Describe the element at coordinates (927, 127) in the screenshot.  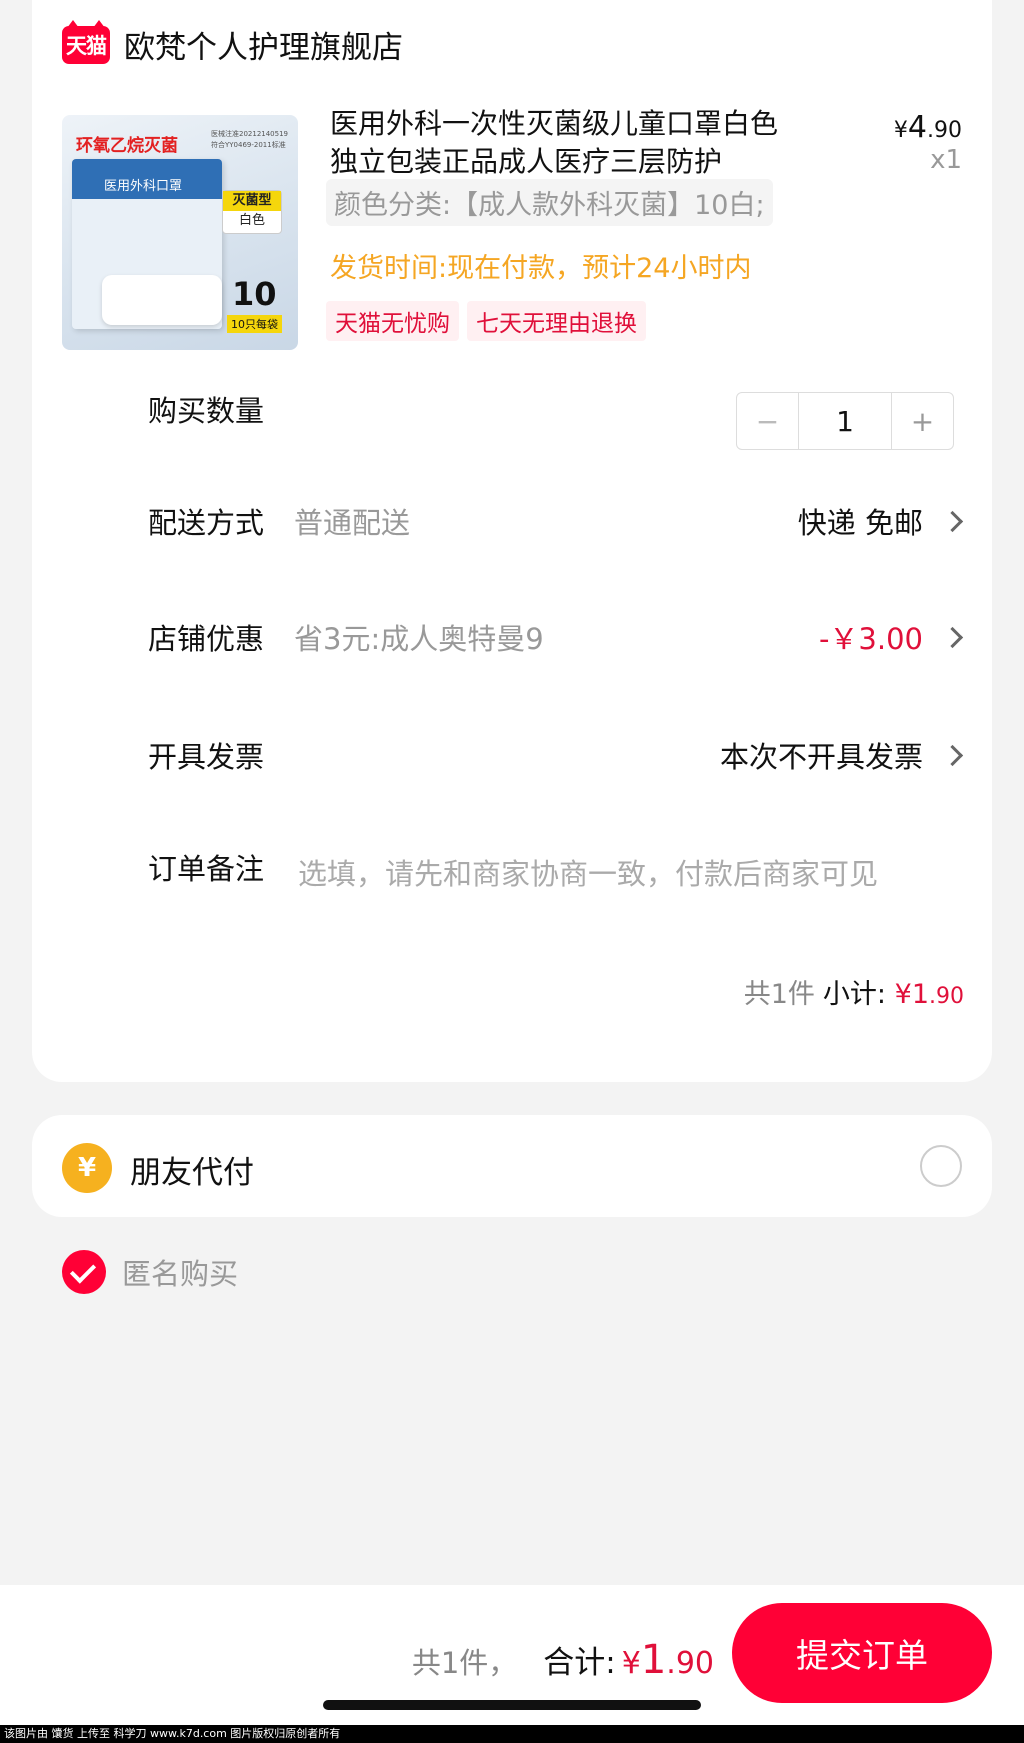
I see `product-price: ¥4.90` at that location.